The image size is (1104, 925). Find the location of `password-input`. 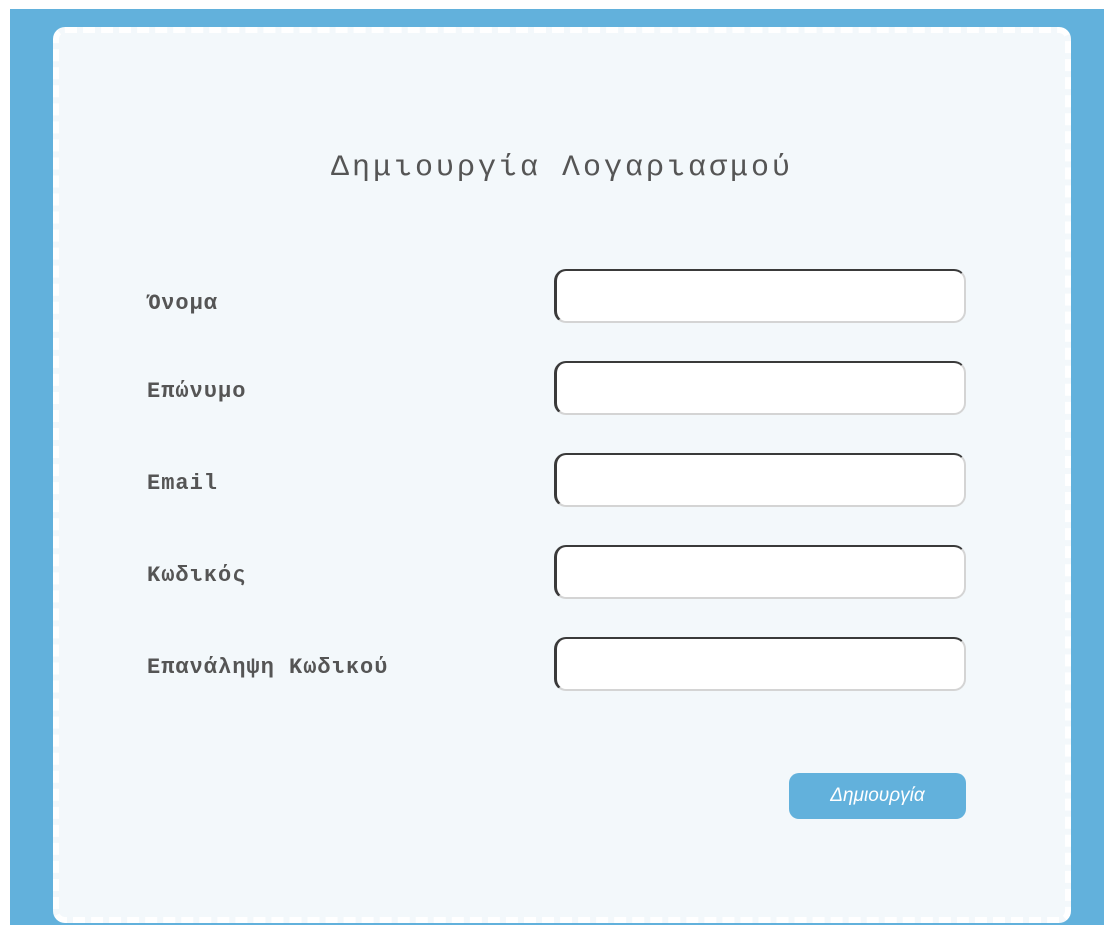

password-input is located at coordinates (760, 572).